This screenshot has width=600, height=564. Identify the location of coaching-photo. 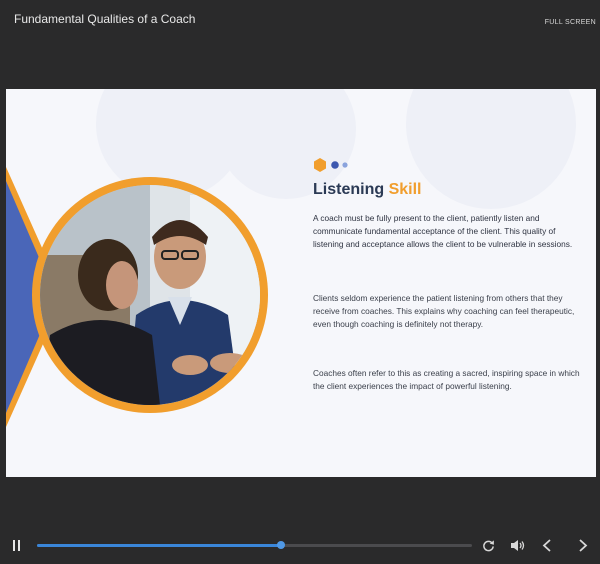
(150, 295).